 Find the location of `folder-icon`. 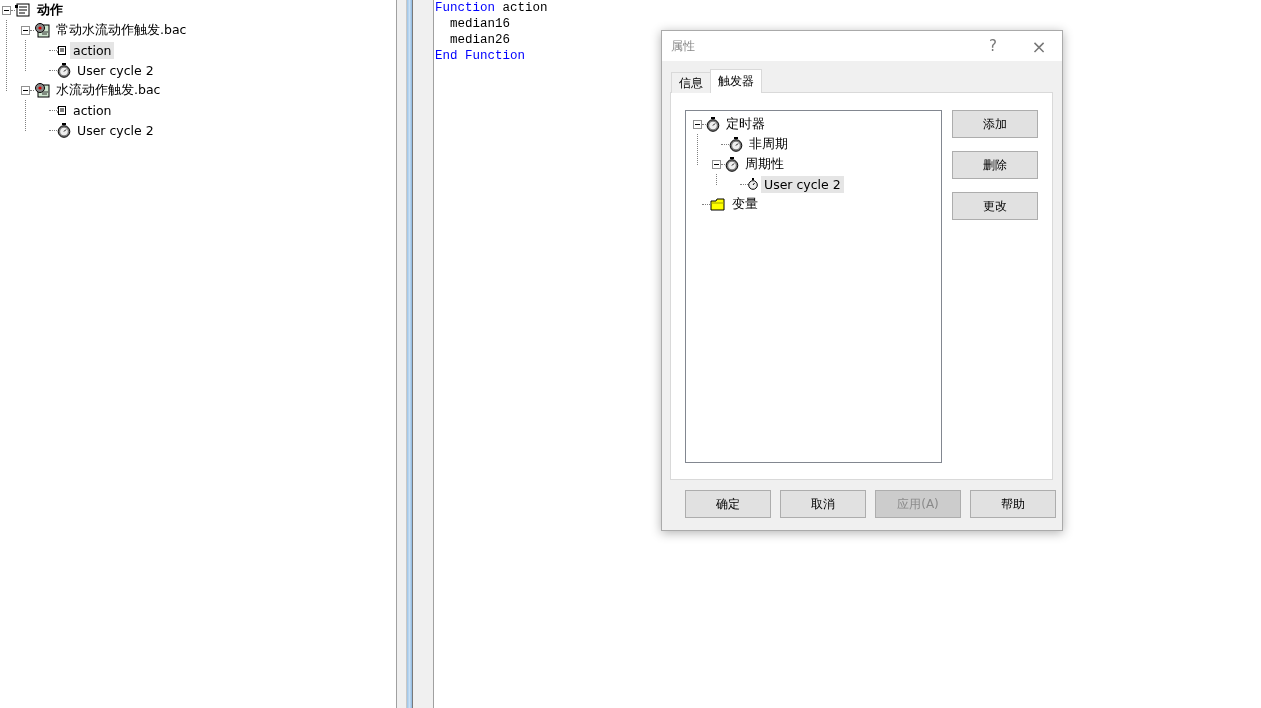

folder-icon is located at coordinates (718, 204).